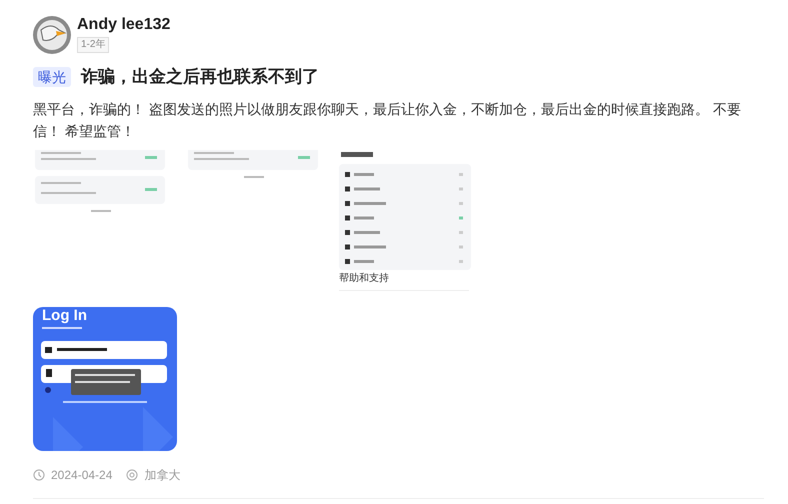  I want to click on author-name: Andy lee132, so click(123, 25).